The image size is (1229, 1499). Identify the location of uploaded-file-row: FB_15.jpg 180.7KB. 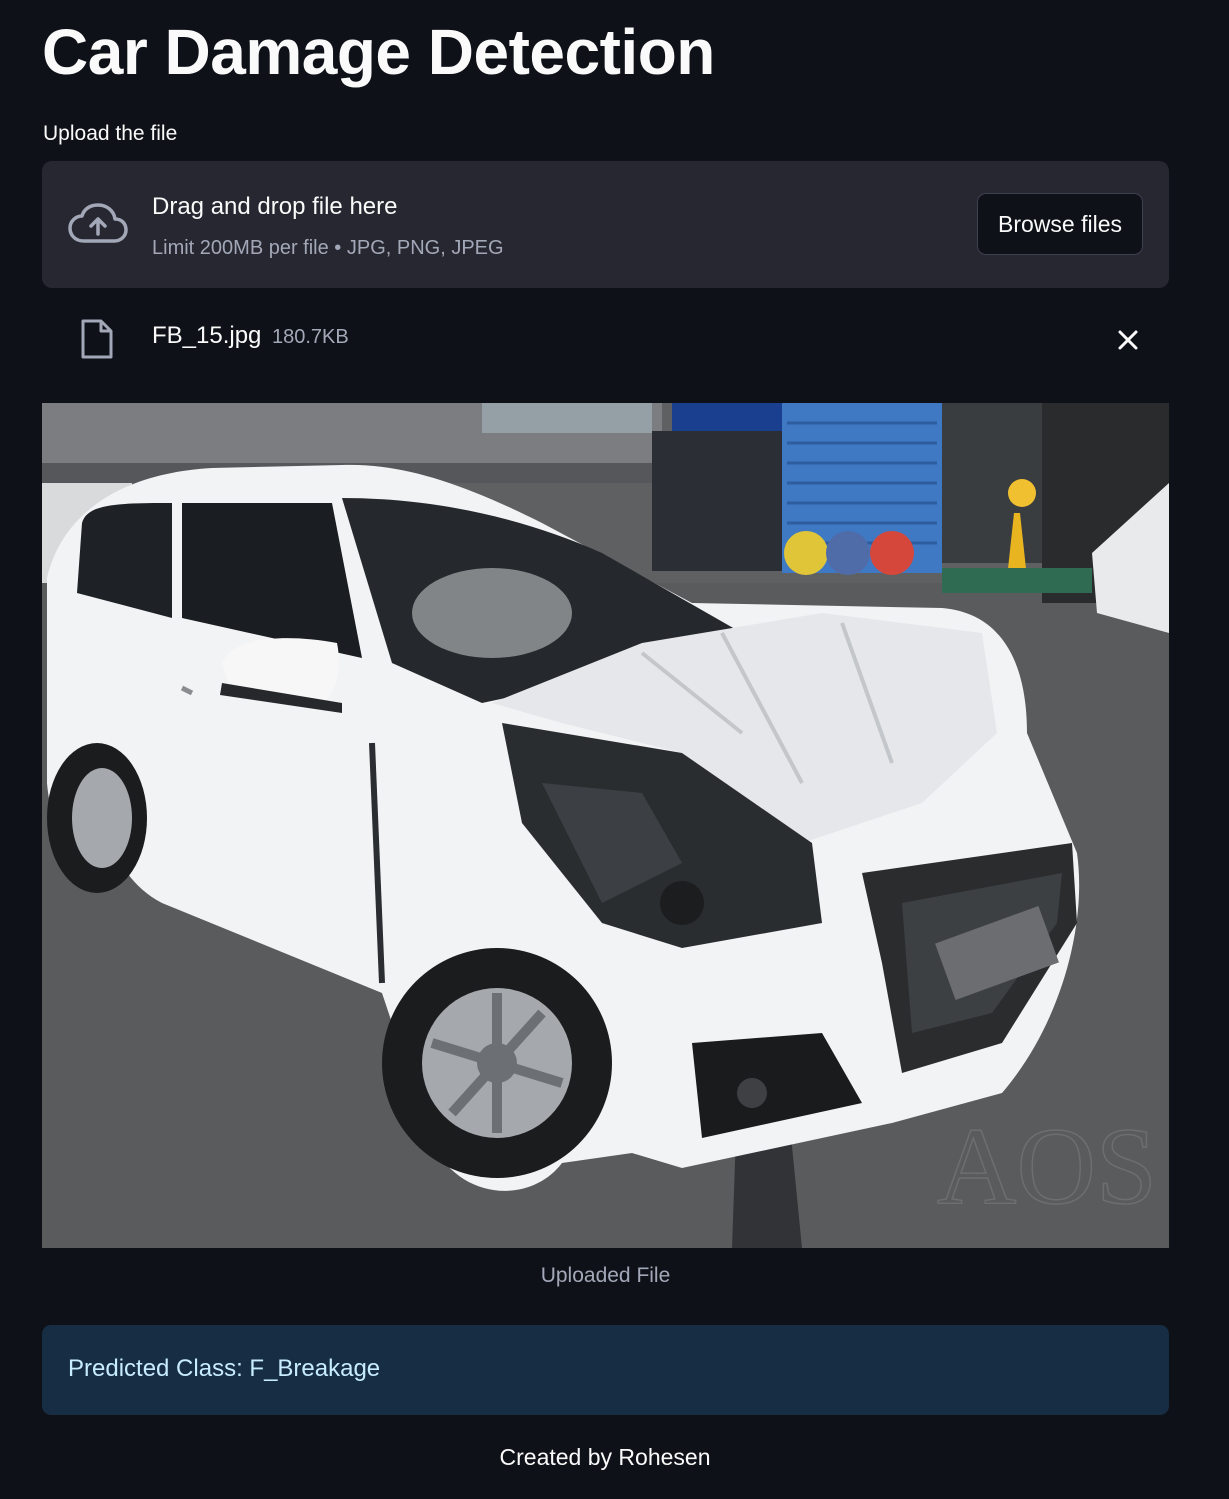
(605, 340).